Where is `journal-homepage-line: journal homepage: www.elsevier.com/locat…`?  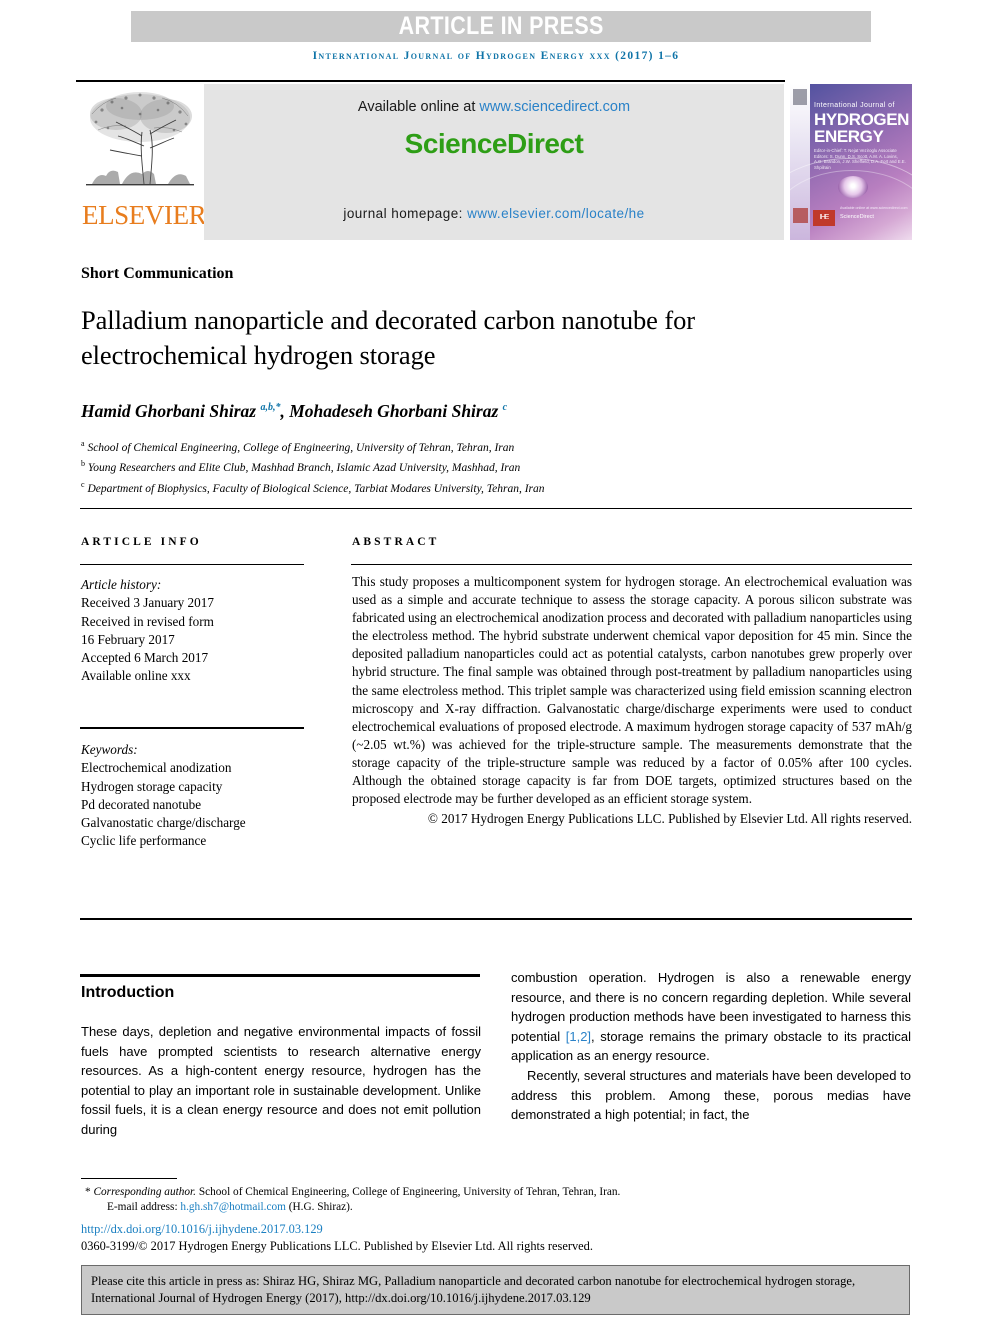
journal-homepage-line: journal homepage: www.elsevier.com/locat… is located at coordinates (494, 213).